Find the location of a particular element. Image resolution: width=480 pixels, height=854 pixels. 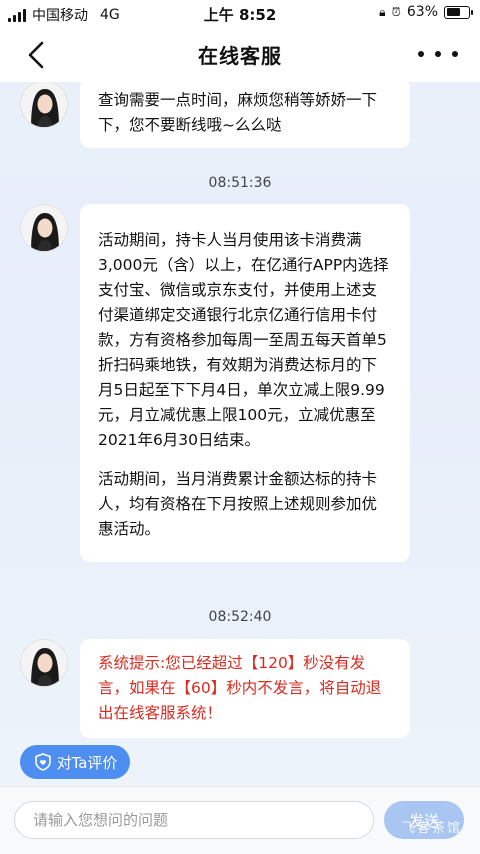

status-right: 🔒︎ ⏰︎ 63% is located at coordinates (426, 12).